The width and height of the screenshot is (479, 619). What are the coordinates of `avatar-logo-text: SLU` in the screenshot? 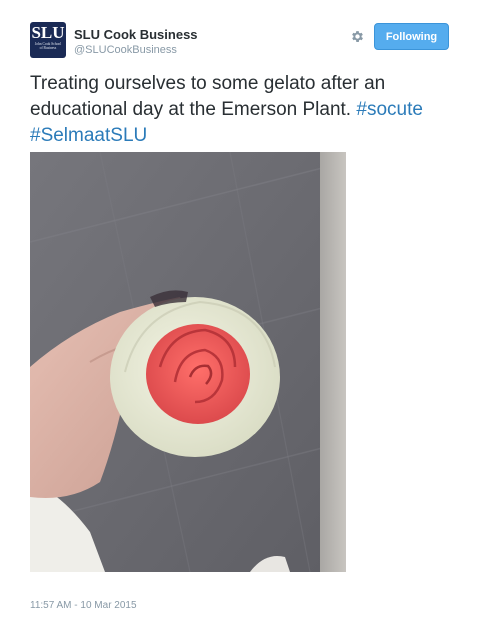 It's located at (48, 32).